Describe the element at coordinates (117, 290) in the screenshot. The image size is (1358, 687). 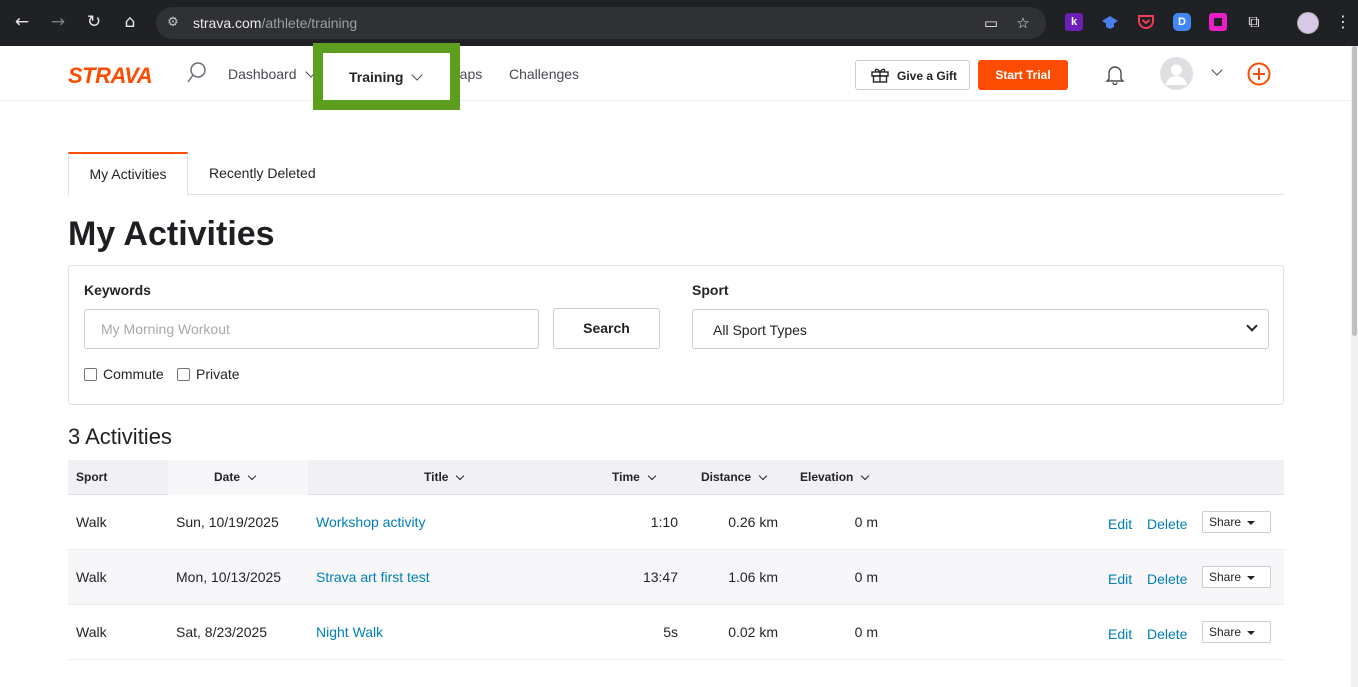
I see `keywords-label: Keywords` at that location.